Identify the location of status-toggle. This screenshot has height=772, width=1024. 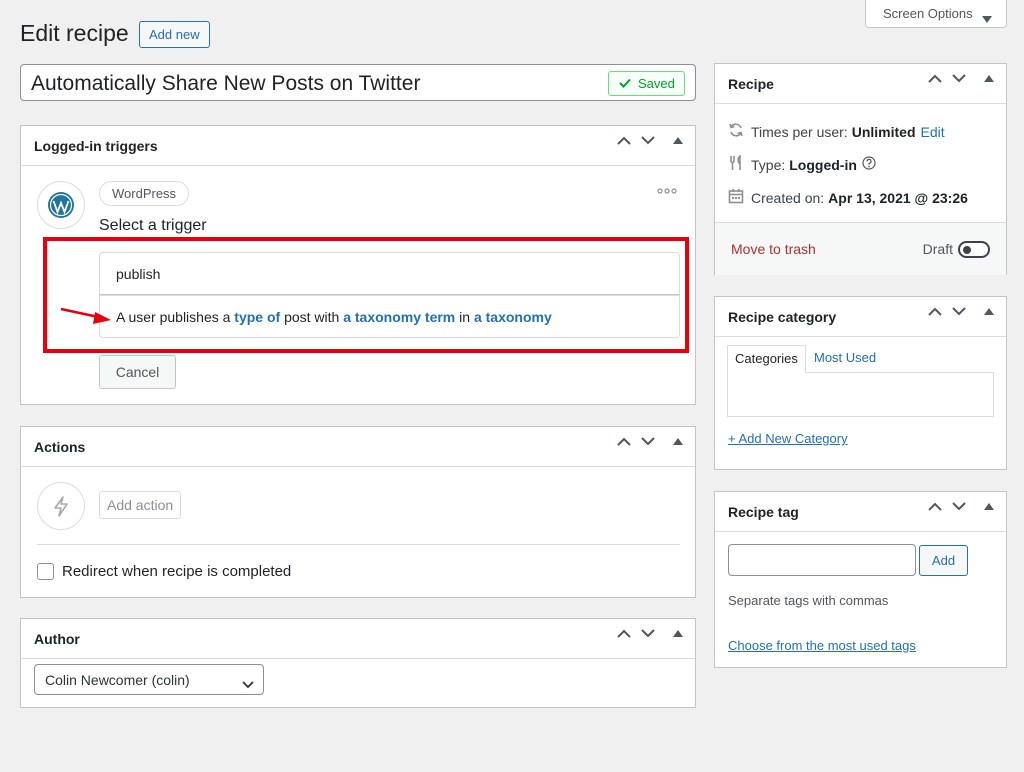
(974, 249).